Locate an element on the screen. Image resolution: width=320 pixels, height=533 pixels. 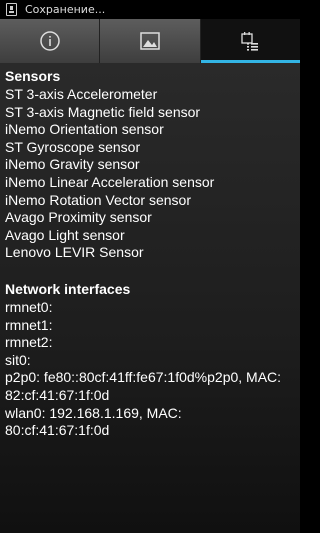
list-item: Avago Proximity sensor is located at coordinates (78, 217).